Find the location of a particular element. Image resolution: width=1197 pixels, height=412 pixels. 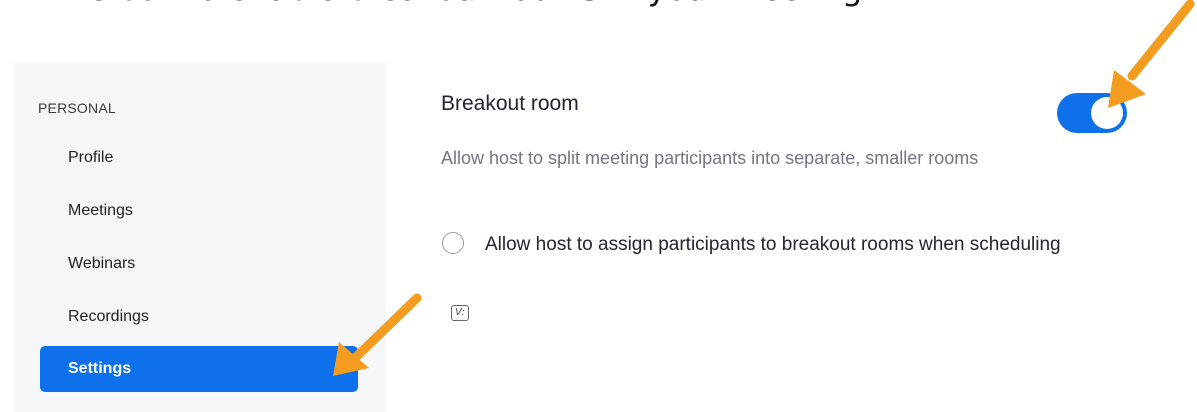

sidebar-item-label: Recordings is located at coordinates (108, 316).